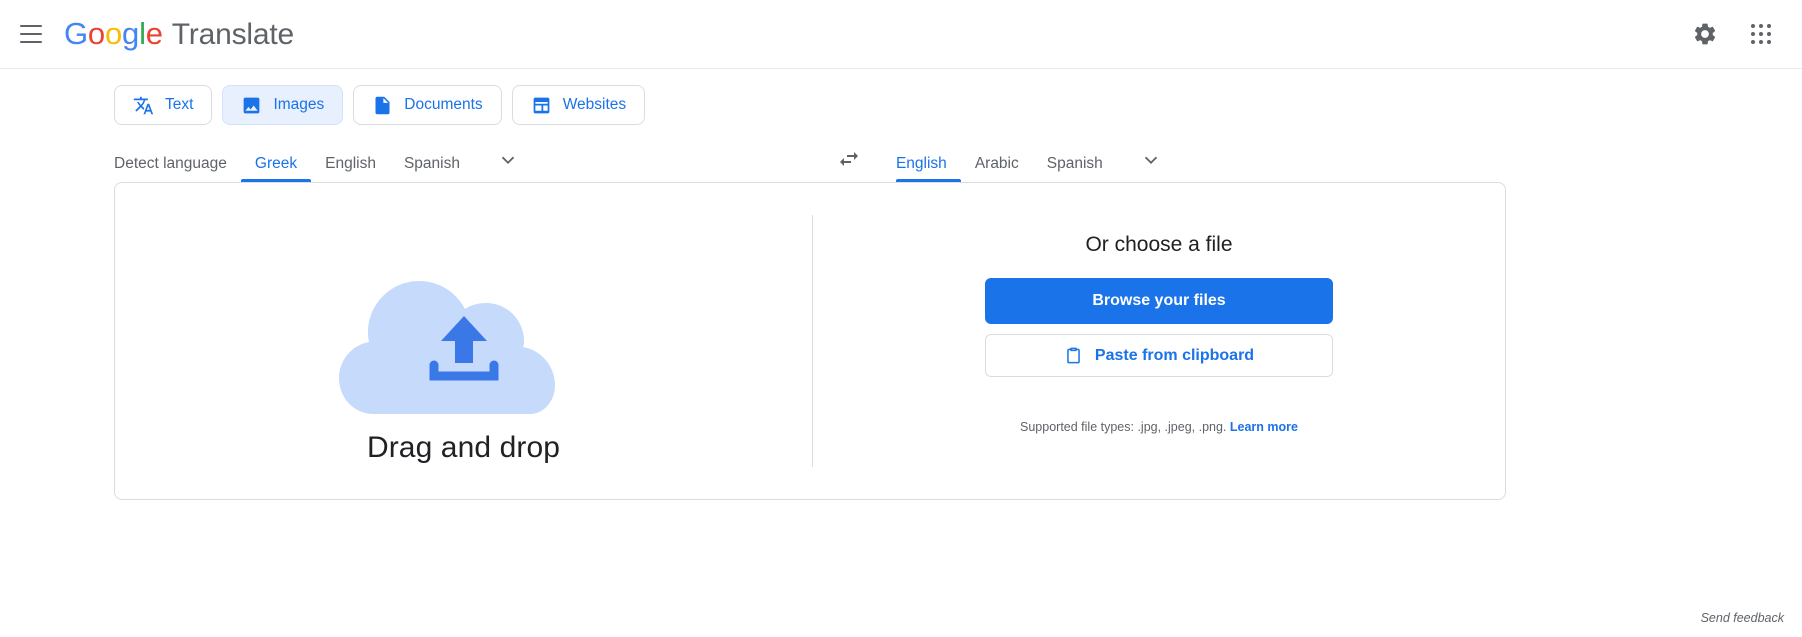 The width and height of the screenshot is (1802, 637). I want to click on tab-websites: Websites, so click(578, 105).